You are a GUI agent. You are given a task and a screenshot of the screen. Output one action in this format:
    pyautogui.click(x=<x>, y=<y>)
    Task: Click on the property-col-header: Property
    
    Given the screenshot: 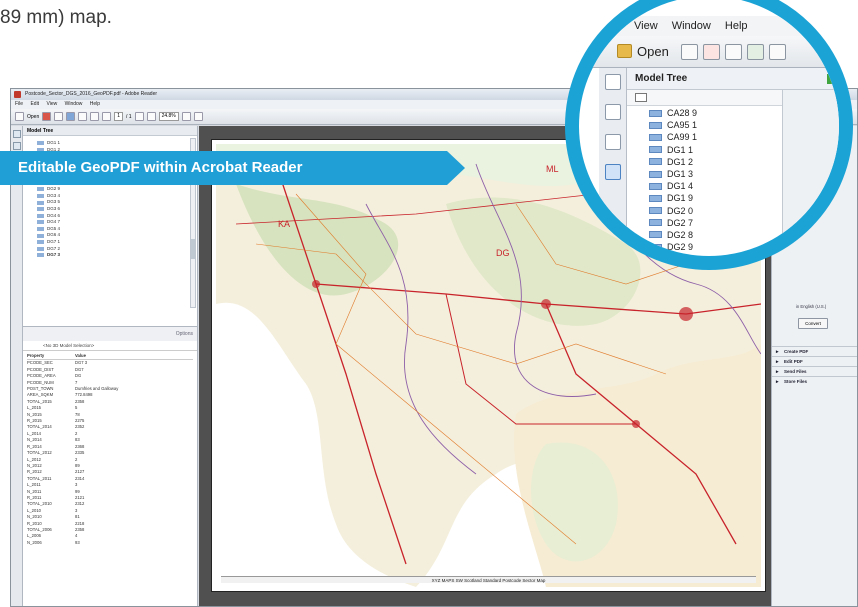 What is the action you would take?
    pyautogui.click(x=36, y=355)
    